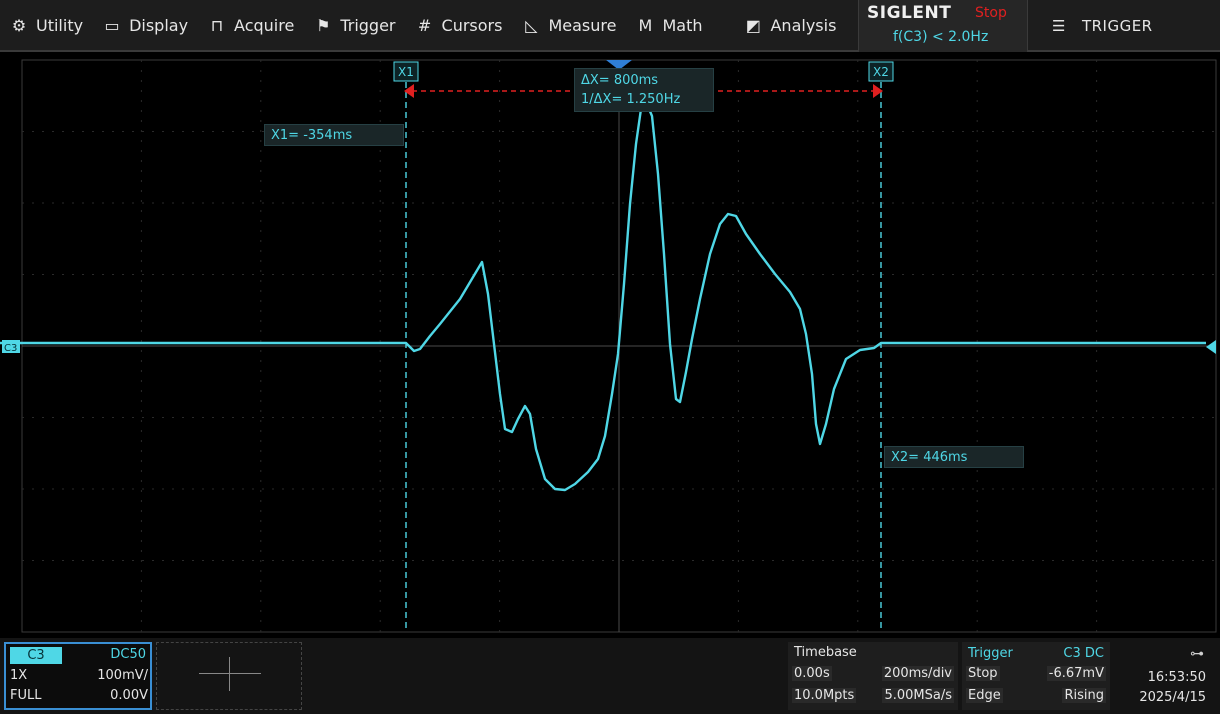 This screenshot has height=714, width=1220. I want to click on trigger-row-2: Edge Rising, so click(1036, 695).